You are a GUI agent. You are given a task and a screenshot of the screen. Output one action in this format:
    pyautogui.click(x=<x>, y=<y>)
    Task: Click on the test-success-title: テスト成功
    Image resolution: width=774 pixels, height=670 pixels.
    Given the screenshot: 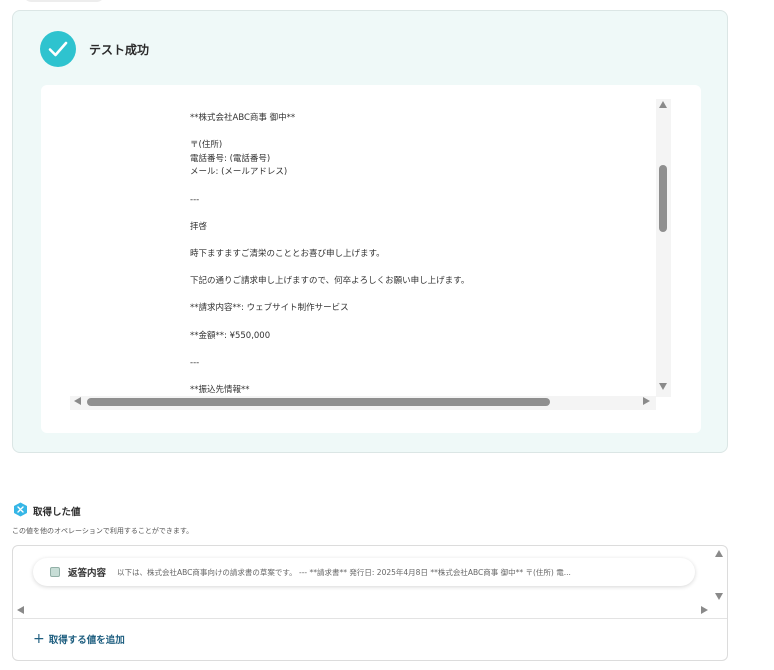 What is the action you would take?
    pyautogui.click(x=119, y=50)
    